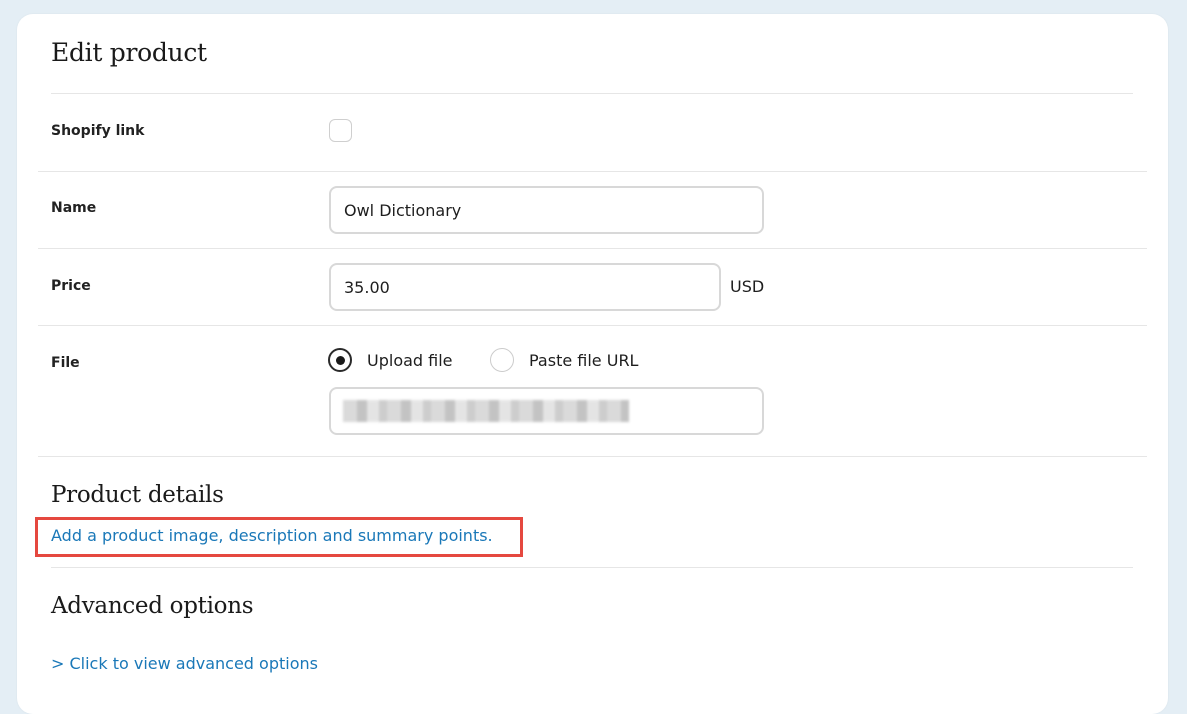 This screenshot has height=714, width=1187. I want to click on price-label: Price, so click(71, 286).